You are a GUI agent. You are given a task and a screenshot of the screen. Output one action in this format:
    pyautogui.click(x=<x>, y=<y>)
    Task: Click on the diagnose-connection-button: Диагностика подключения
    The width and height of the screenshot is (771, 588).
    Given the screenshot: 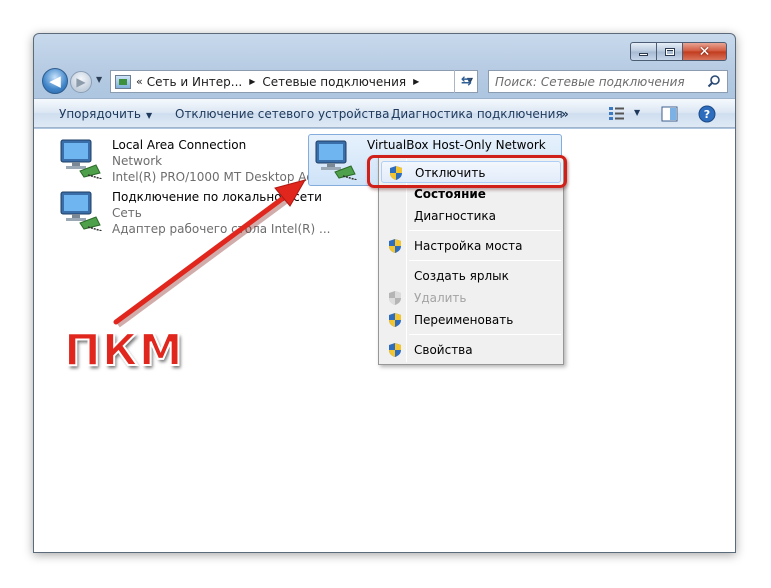 What is the action you would take?
    pyautogui.click(x=477, y=114)
    